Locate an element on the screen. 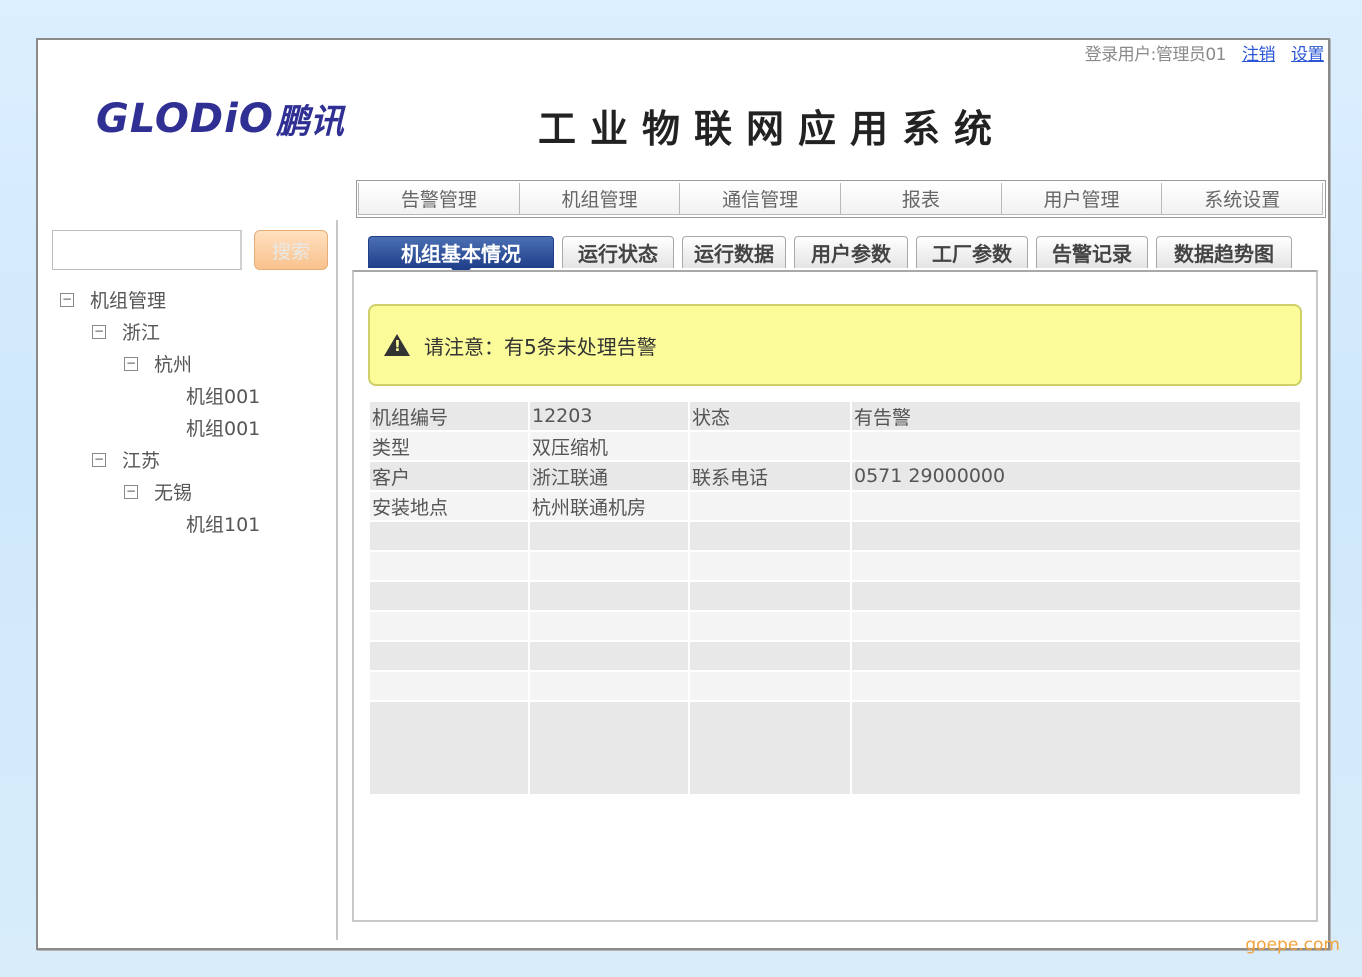  table-cell: 类型 is located at coordinates (449, 446).